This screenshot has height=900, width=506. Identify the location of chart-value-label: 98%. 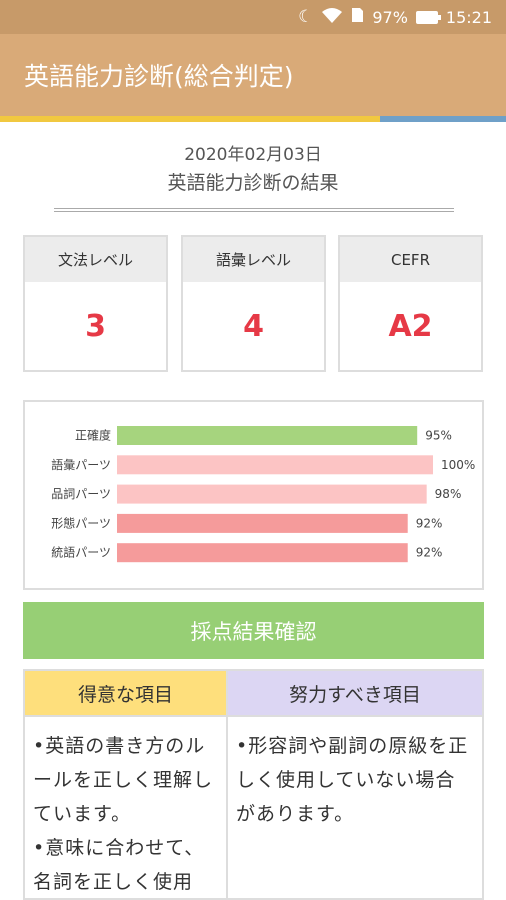
(448, 494).